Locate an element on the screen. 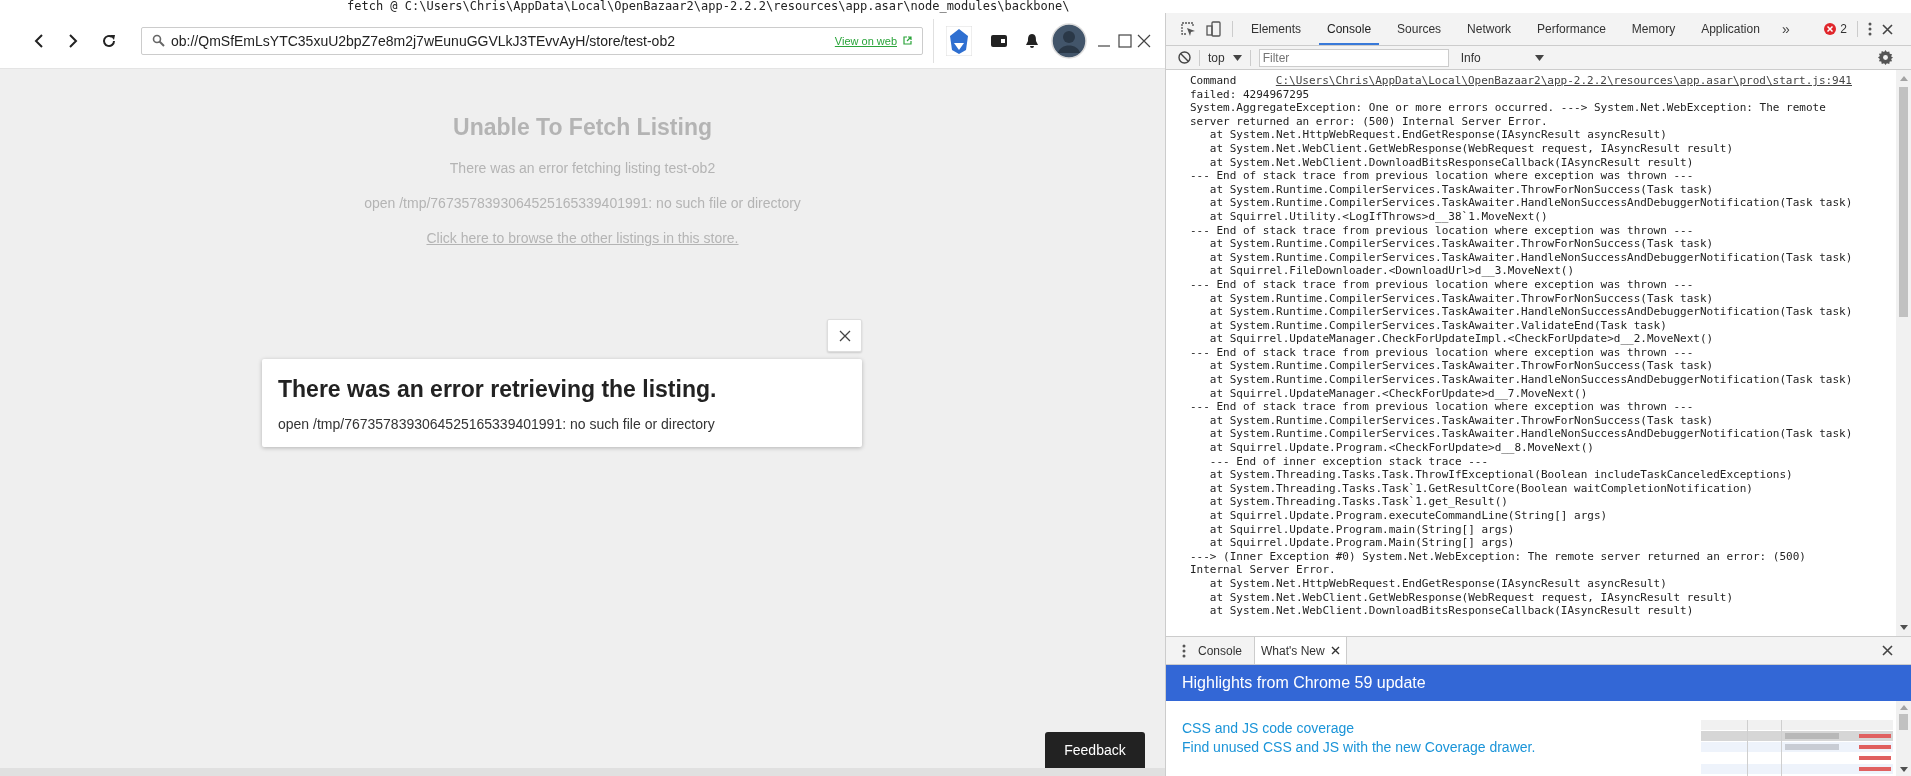 The image size is (1911, 776). error-count: 2 is located at coordinates (1843, 29).